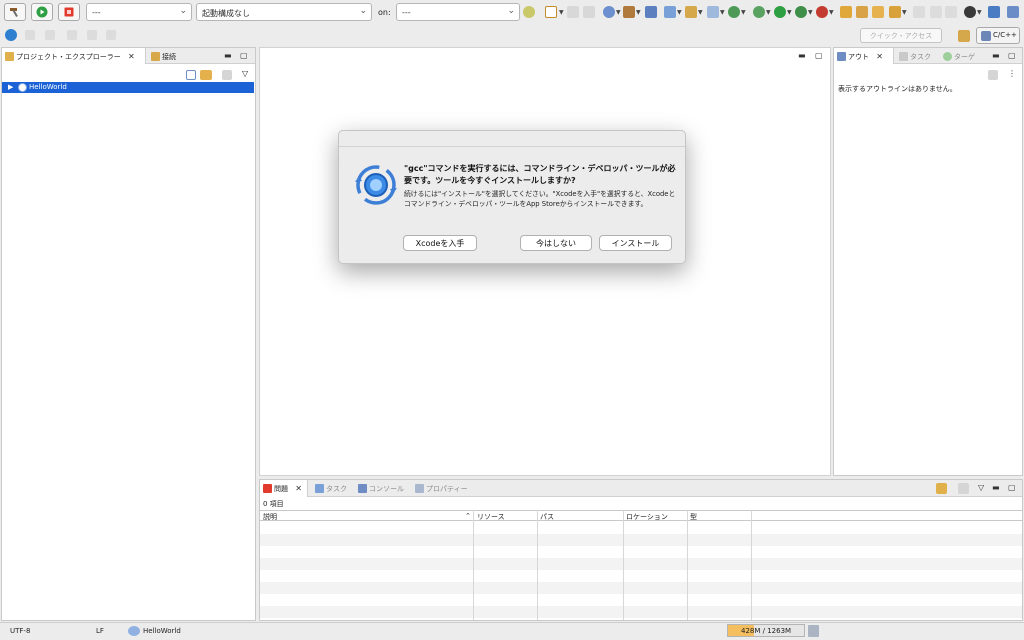 This screenshot has width=1024, height=640. I want to click on status-bar: UTF-8 LF HelloWorld, so click(512, 631).